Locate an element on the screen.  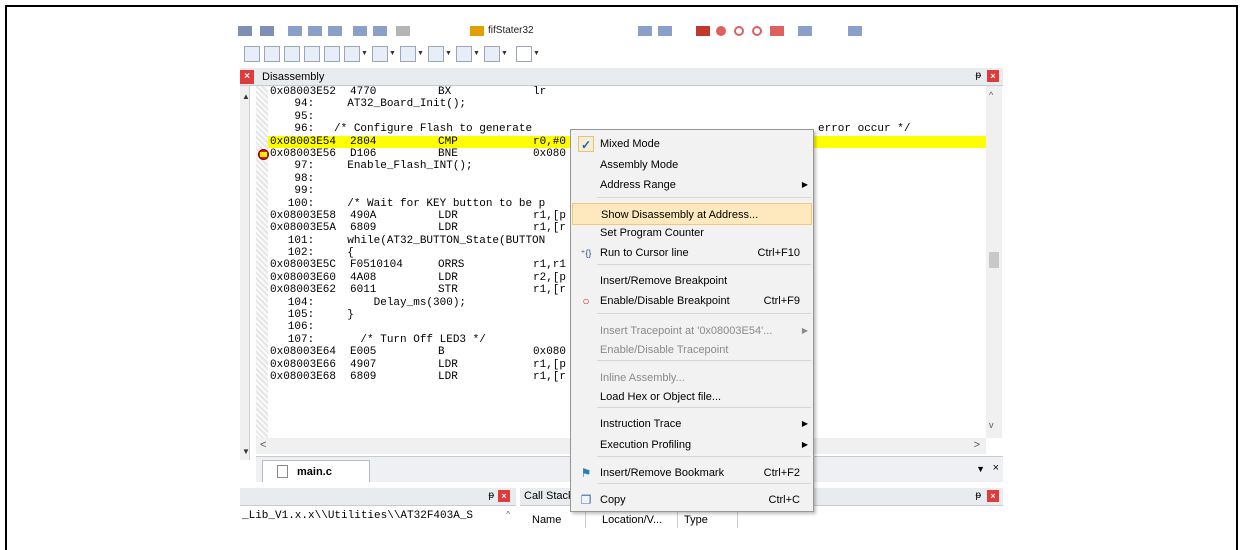
arrow-down-icon: ▼ is located at coordinates (246, 451).